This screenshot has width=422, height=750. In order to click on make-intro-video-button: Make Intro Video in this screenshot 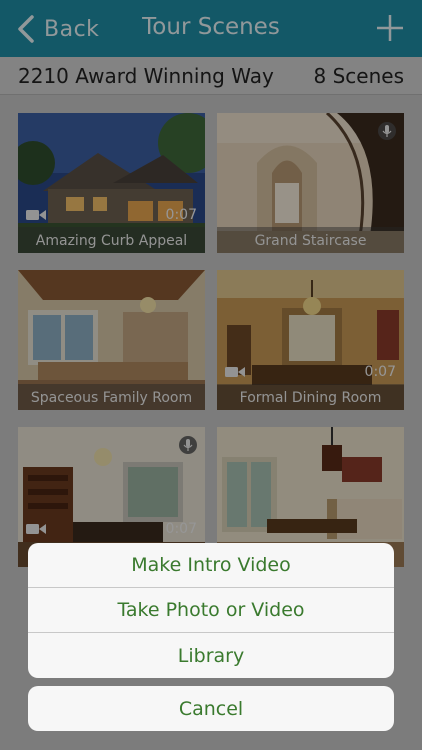, I will do `click(211, 565)`.